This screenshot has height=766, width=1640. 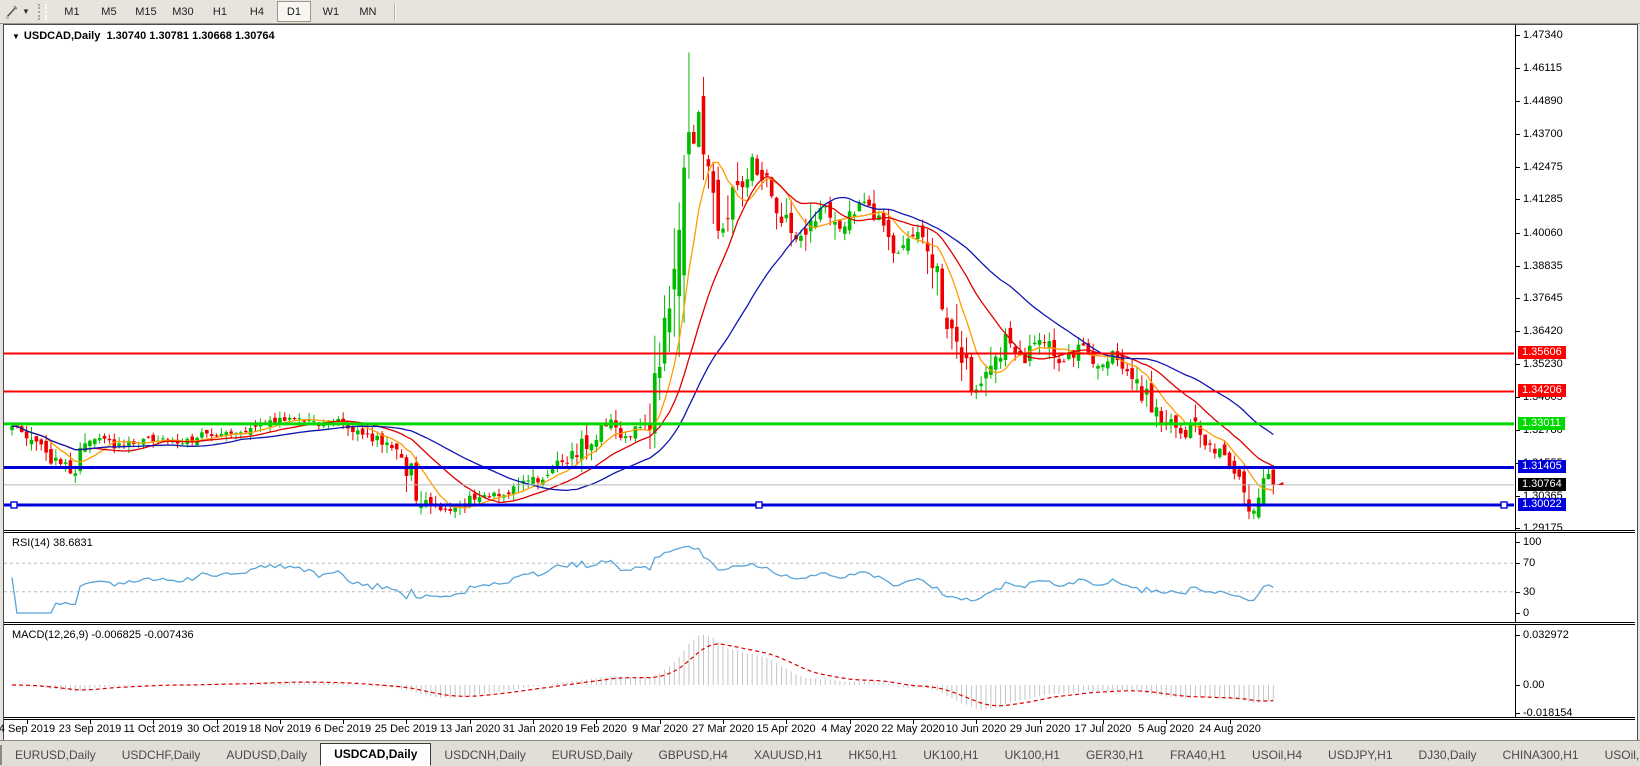 What do you see at coordinates (109, 11) in the screenshot?
I see `timeframe-m5-button: M5` at bounding box center [109, 11].